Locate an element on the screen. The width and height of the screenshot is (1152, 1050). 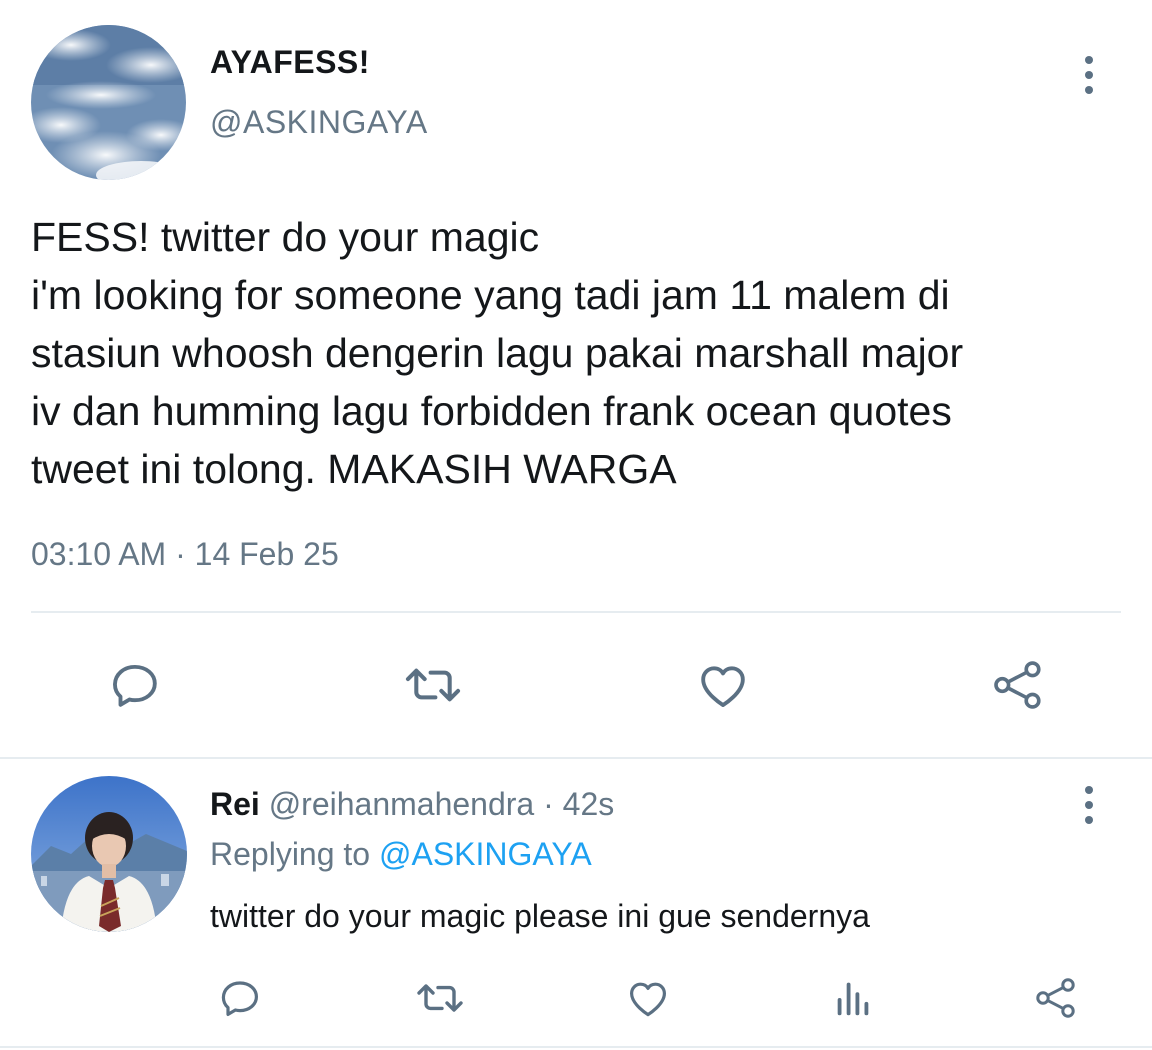
analytics-icon is located at coordinates (852, 998).